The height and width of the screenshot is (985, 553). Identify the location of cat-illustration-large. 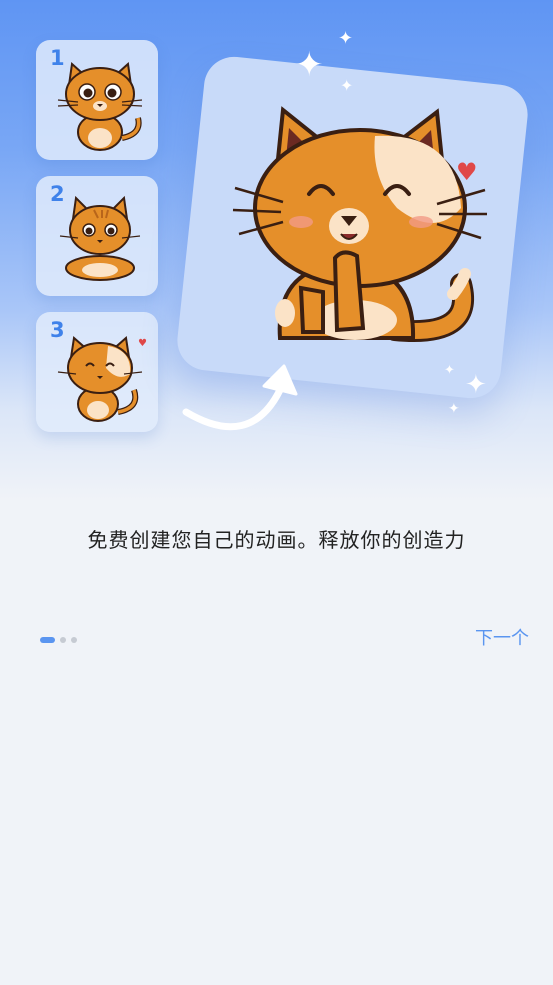
(359, 224).